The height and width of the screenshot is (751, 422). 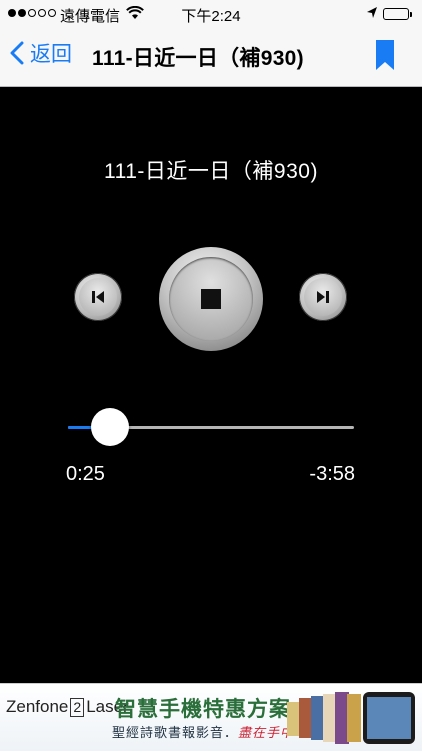 I want to click on ad-subline-text: 聖經詩歌書報影音．, so click(x=175, y=732).